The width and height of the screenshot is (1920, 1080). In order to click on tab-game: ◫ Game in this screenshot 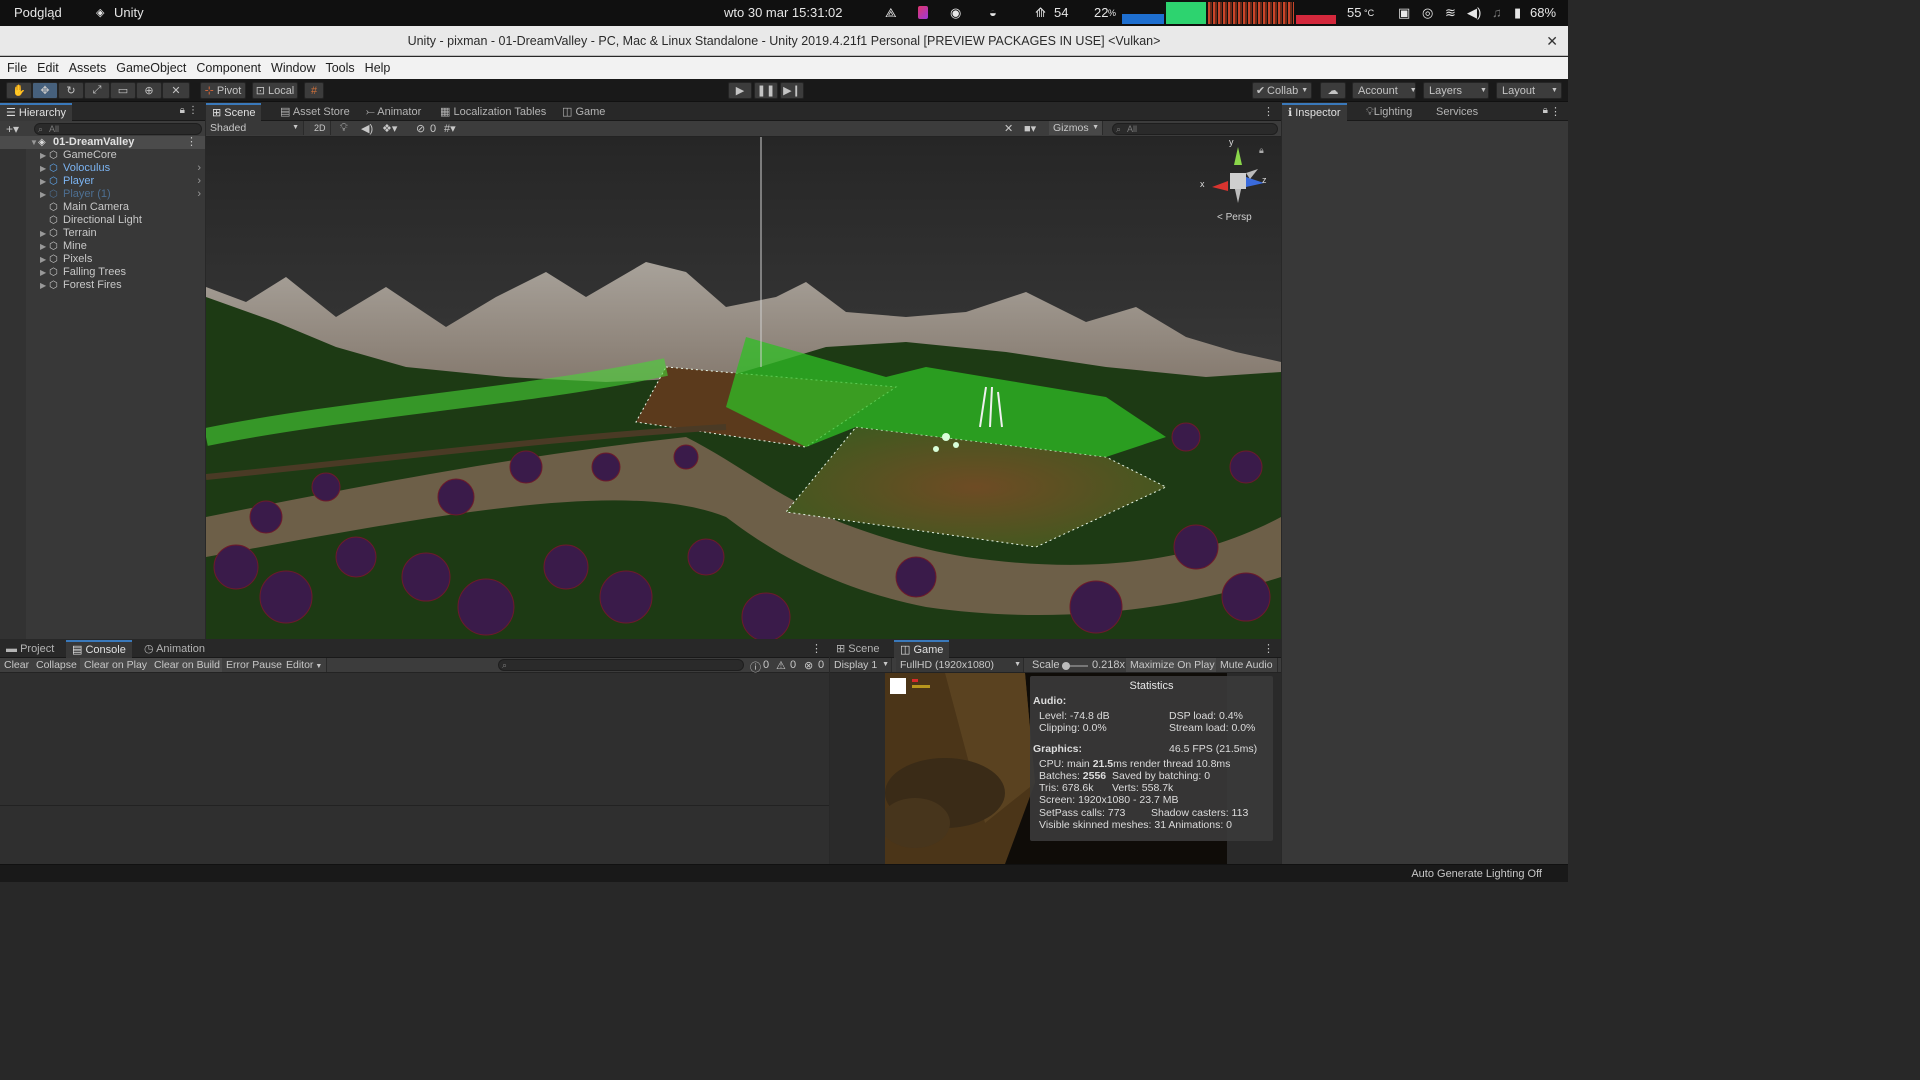, I will do `click(583, 112)`.